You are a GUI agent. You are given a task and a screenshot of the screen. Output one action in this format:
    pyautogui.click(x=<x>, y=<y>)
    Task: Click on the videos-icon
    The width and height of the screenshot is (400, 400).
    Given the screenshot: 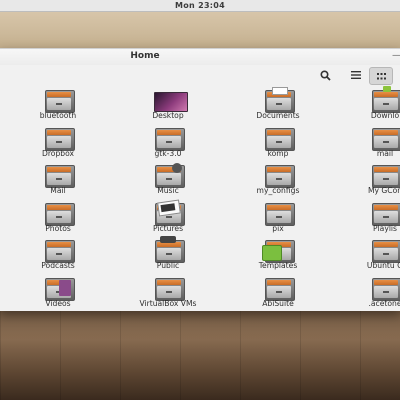 What is the action you would take?
    pyautogui.click(x=59, y=289)
    